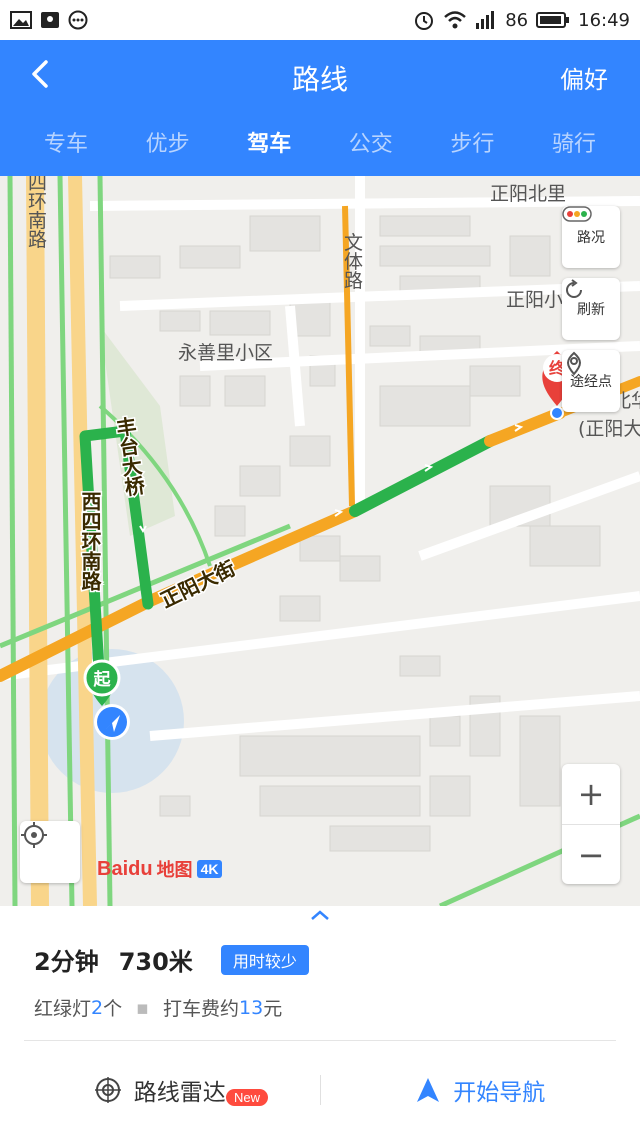  What do you see at coordinates (584, 77) in the screenshot?
I see `preference-button: 偏好` at bounding box center [584, 77].